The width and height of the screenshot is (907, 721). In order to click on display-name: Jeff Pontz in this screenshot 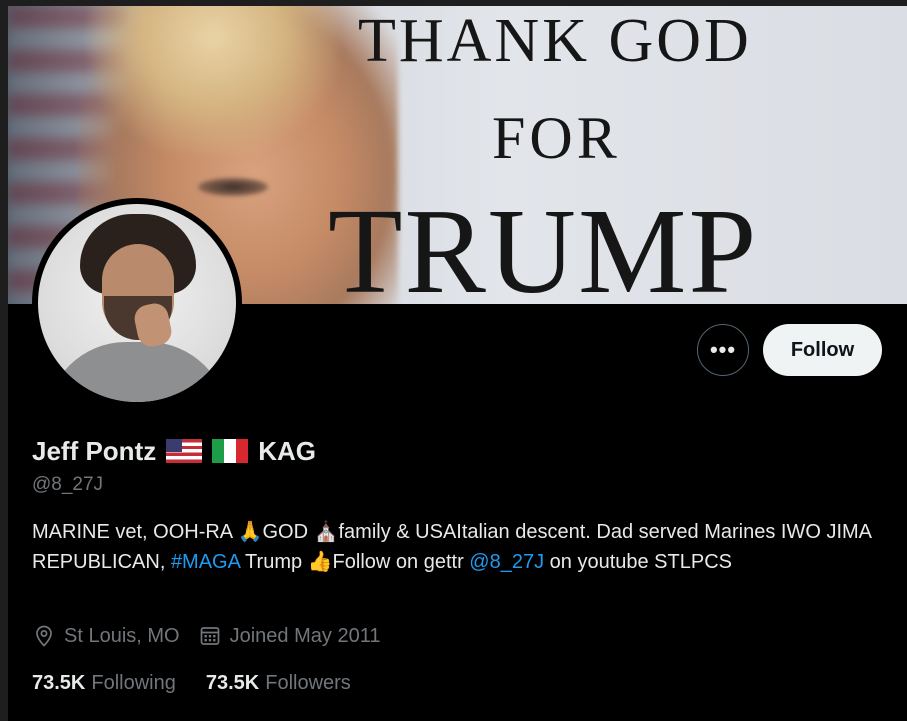, I will do `click(94, 450)`.